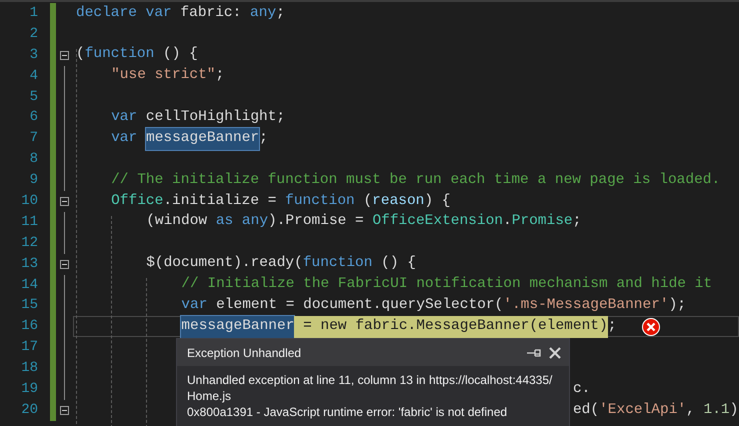  I want to click on code-token: 'ExcelApi', so click(642, 410).